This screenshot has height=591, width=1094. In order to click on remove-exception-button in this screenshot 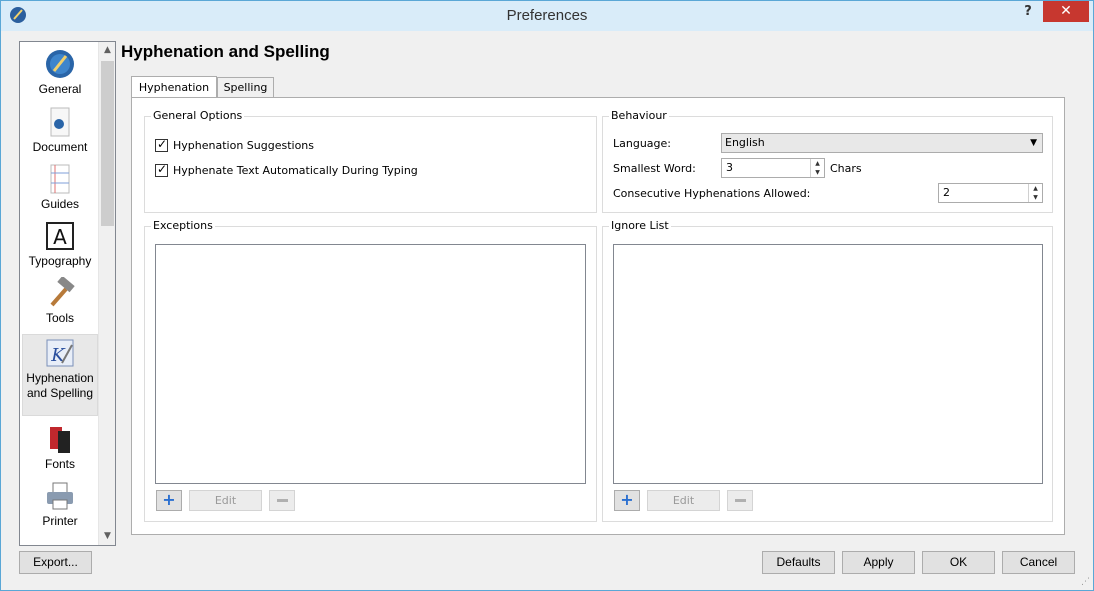, I will do `click(282, 500)`.